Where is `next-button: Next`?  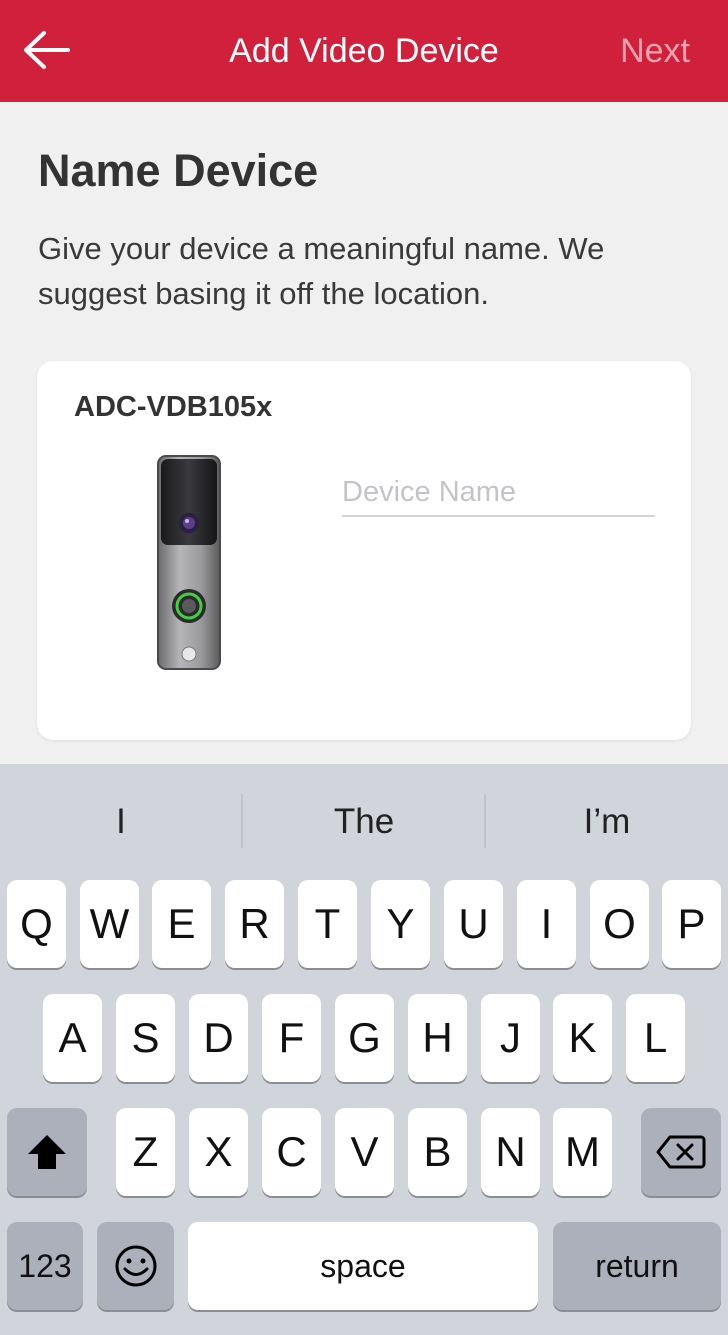 next-button: Next is located at coordinates (655, 51).